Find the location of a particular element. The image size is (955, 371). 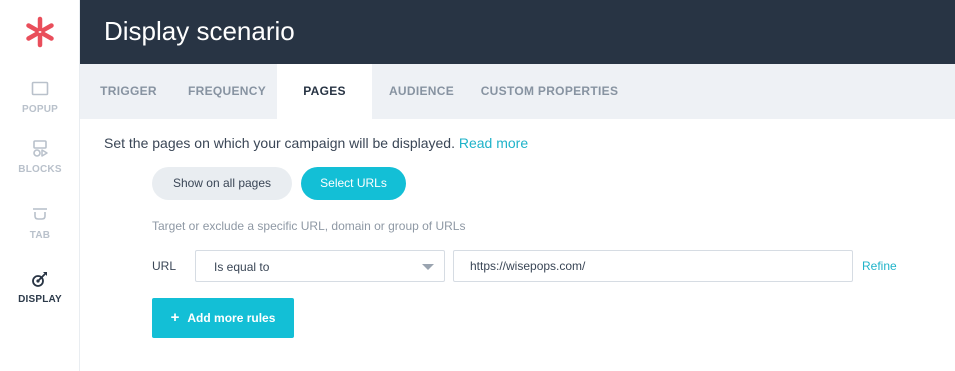

sidebar-item-tab: TAB is located at coordinates (40, 223).